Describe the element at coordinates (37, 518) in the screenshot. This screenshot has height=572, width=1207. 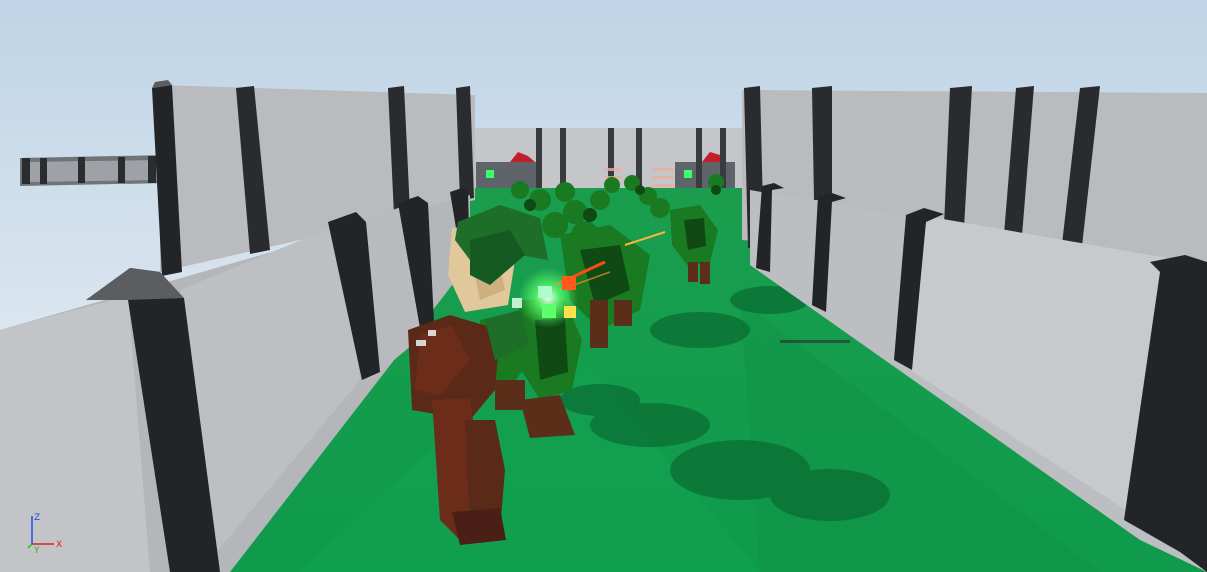
I see `z-axis-label: Z` at that location.